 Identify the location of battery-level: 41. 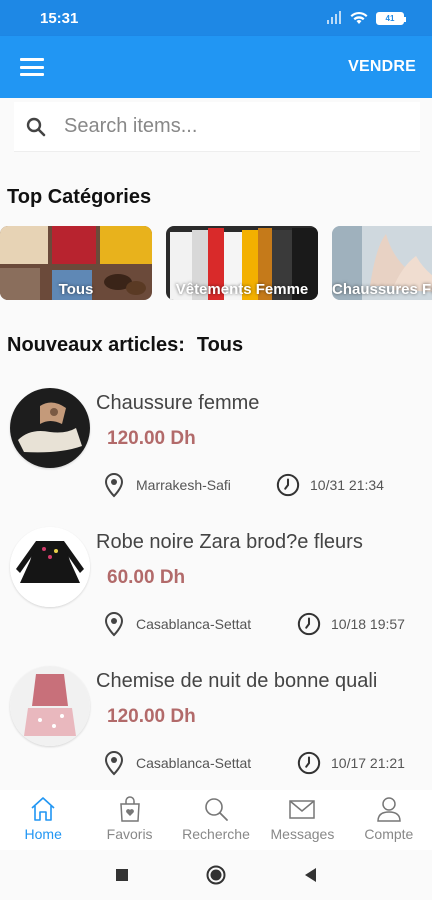
(390, 18).